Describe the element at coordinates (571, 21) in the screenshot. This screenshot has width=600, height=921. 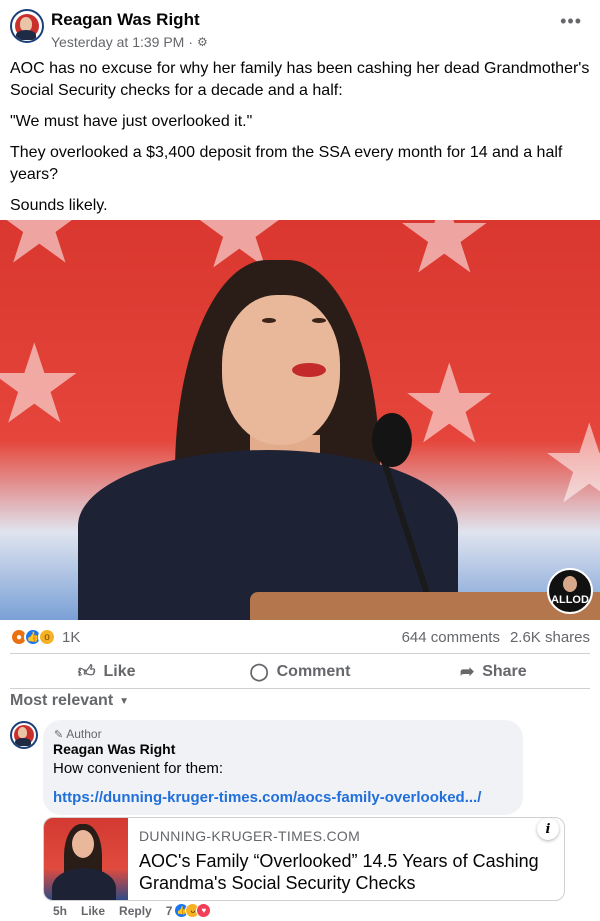
I see `more-dots-icon: •••` at that location.